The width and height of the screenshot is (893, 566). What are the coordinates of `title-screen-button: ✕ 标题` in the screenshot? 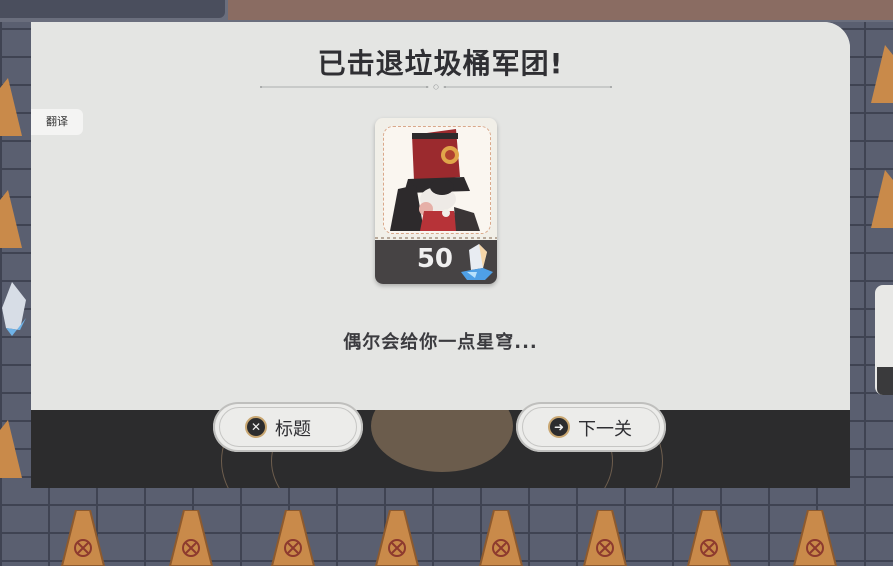 It's located at (288, 427).